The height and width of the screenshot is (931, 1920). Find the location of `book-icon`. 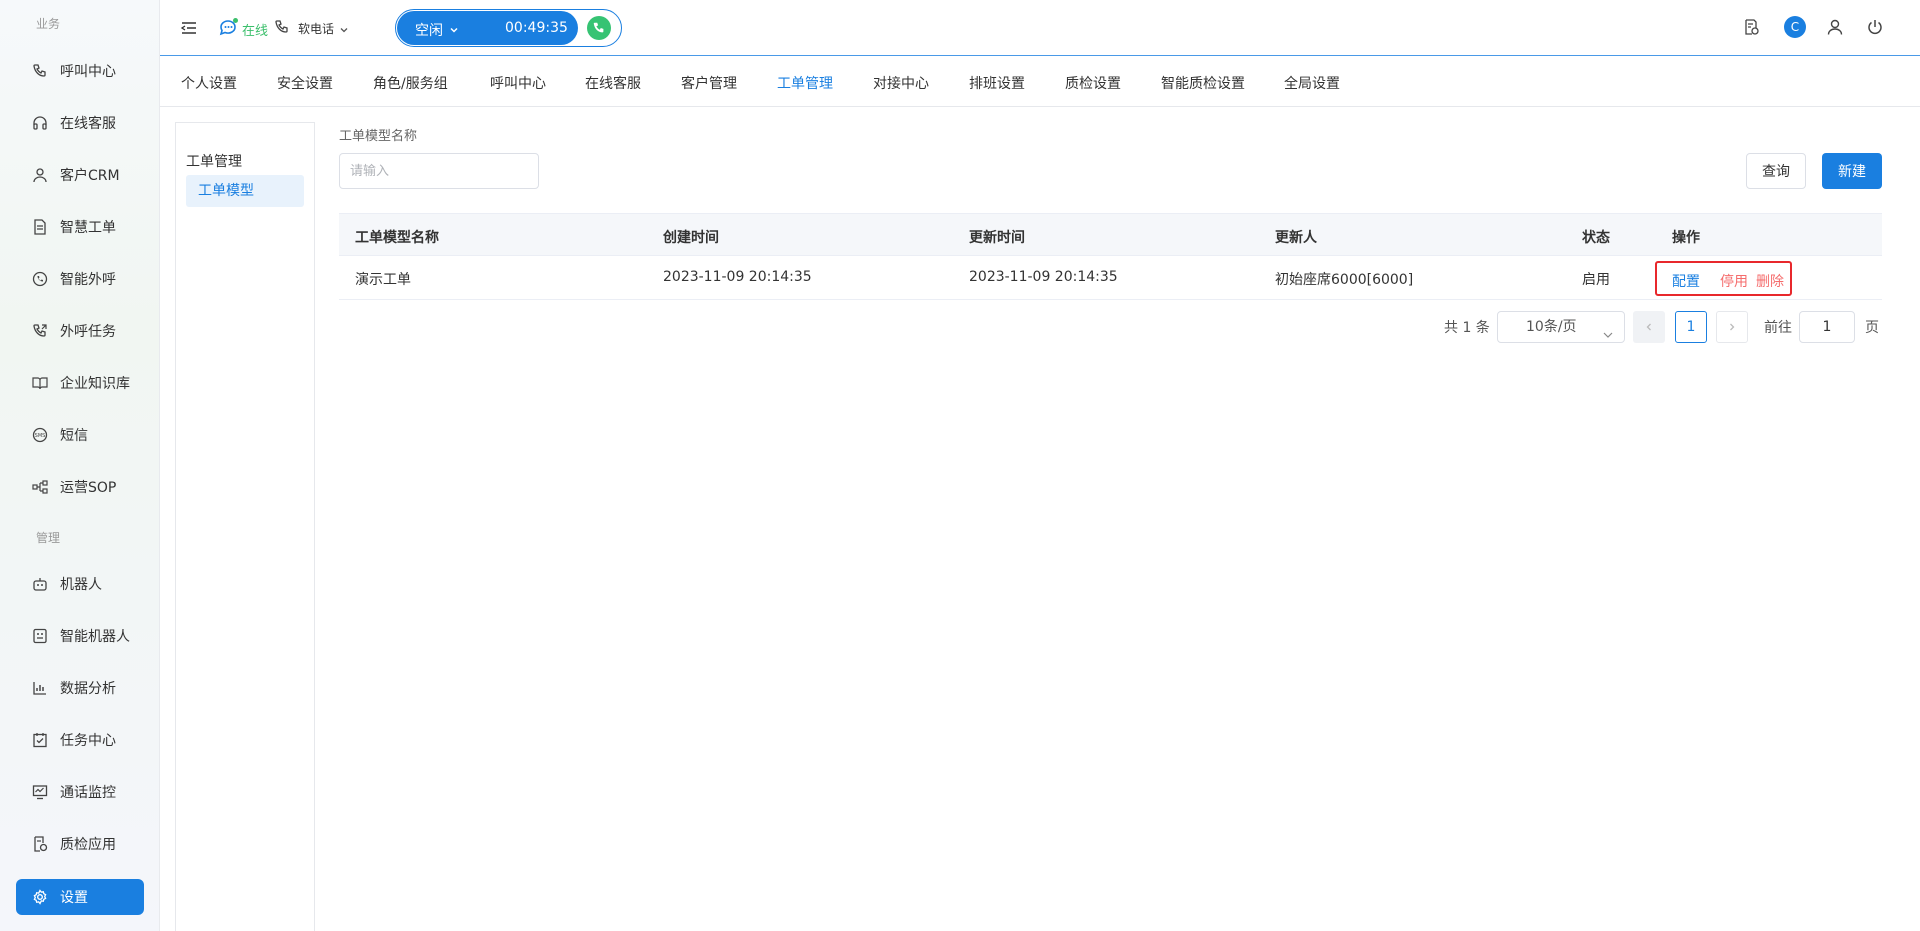

book-icon is located at coordinates (40, 383).